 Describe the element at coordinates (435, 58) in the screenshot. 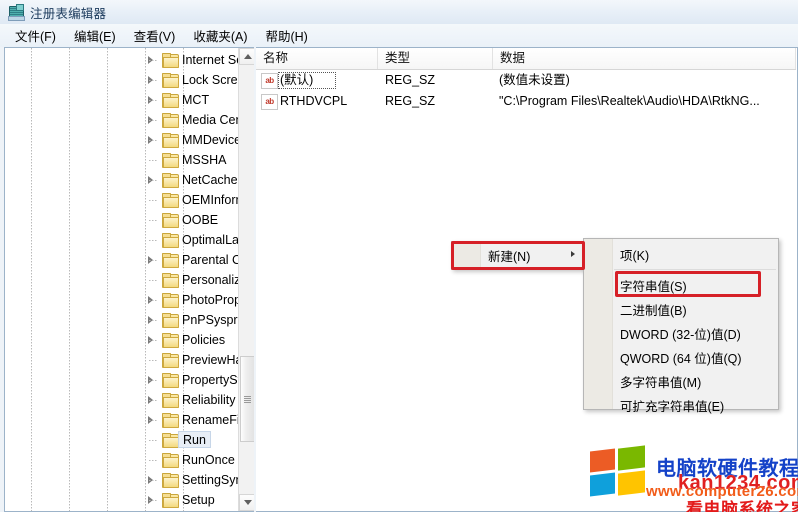

I see `column-header-2: 类型` at that location.